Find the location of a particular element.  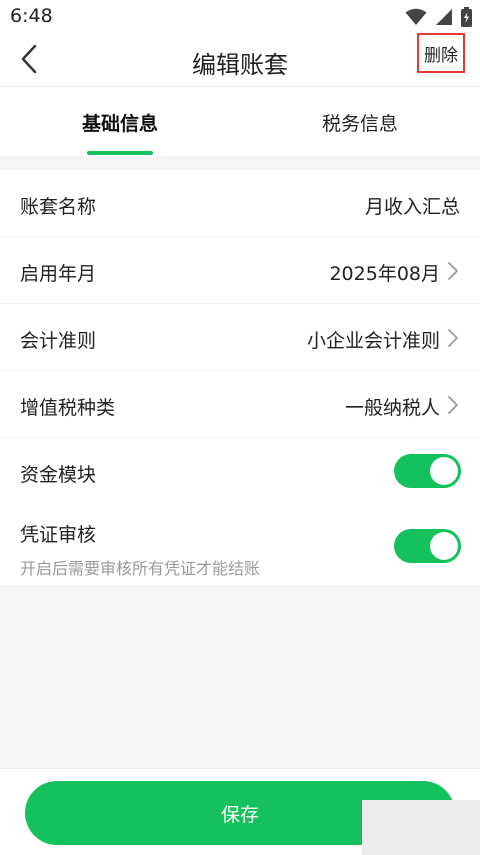

tab-tax-info-label: 税务信息 is located at coordinates (359, 124).